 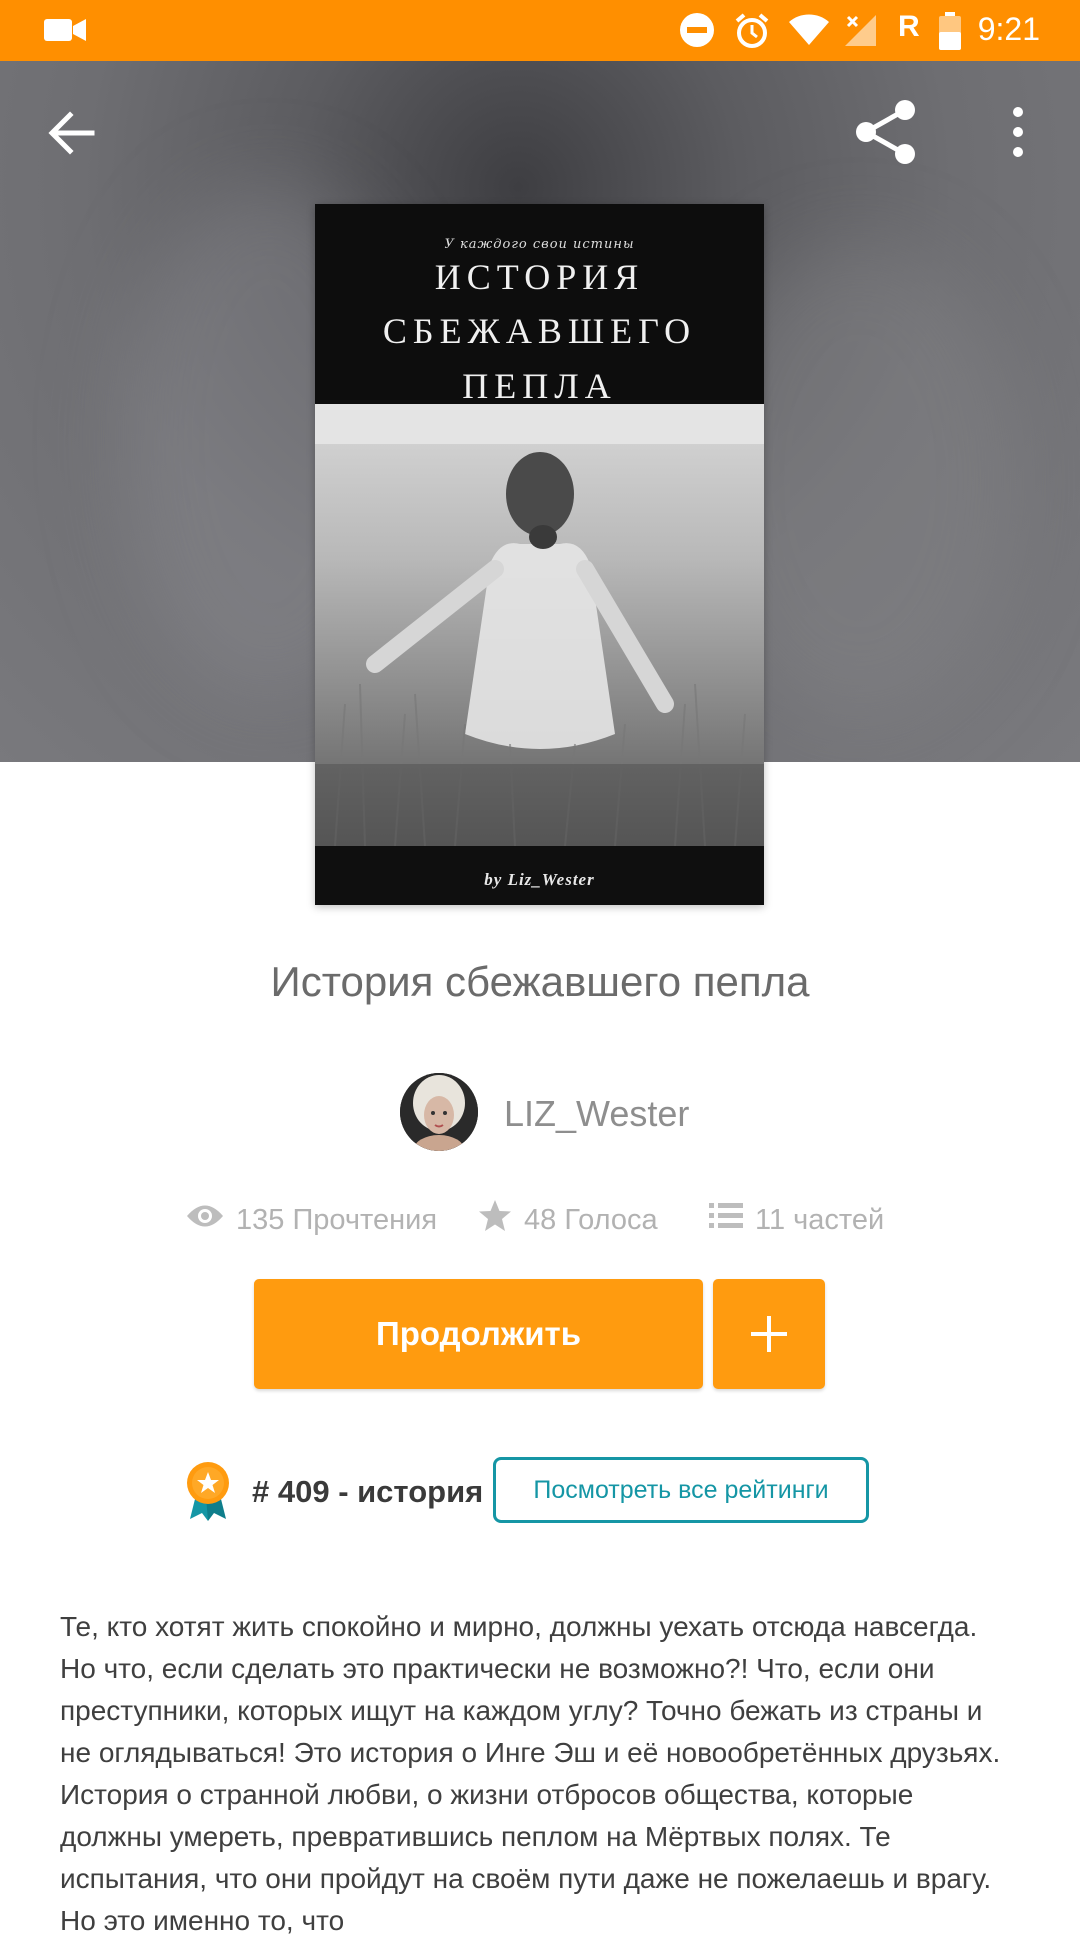 What do you see at coordinates (72, 139) in the screenshot?
I see `back-arrow-icon` at bounding box center [72, 139].